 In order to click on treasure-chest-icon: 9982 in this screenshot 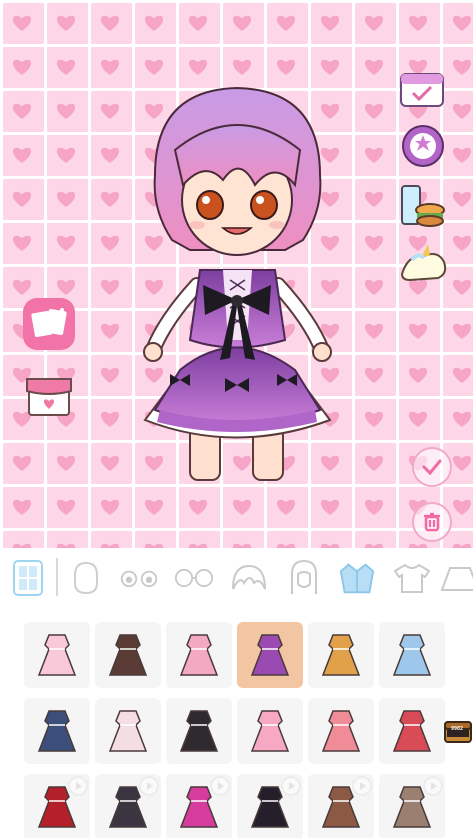, I will do `click(458, 730)`.